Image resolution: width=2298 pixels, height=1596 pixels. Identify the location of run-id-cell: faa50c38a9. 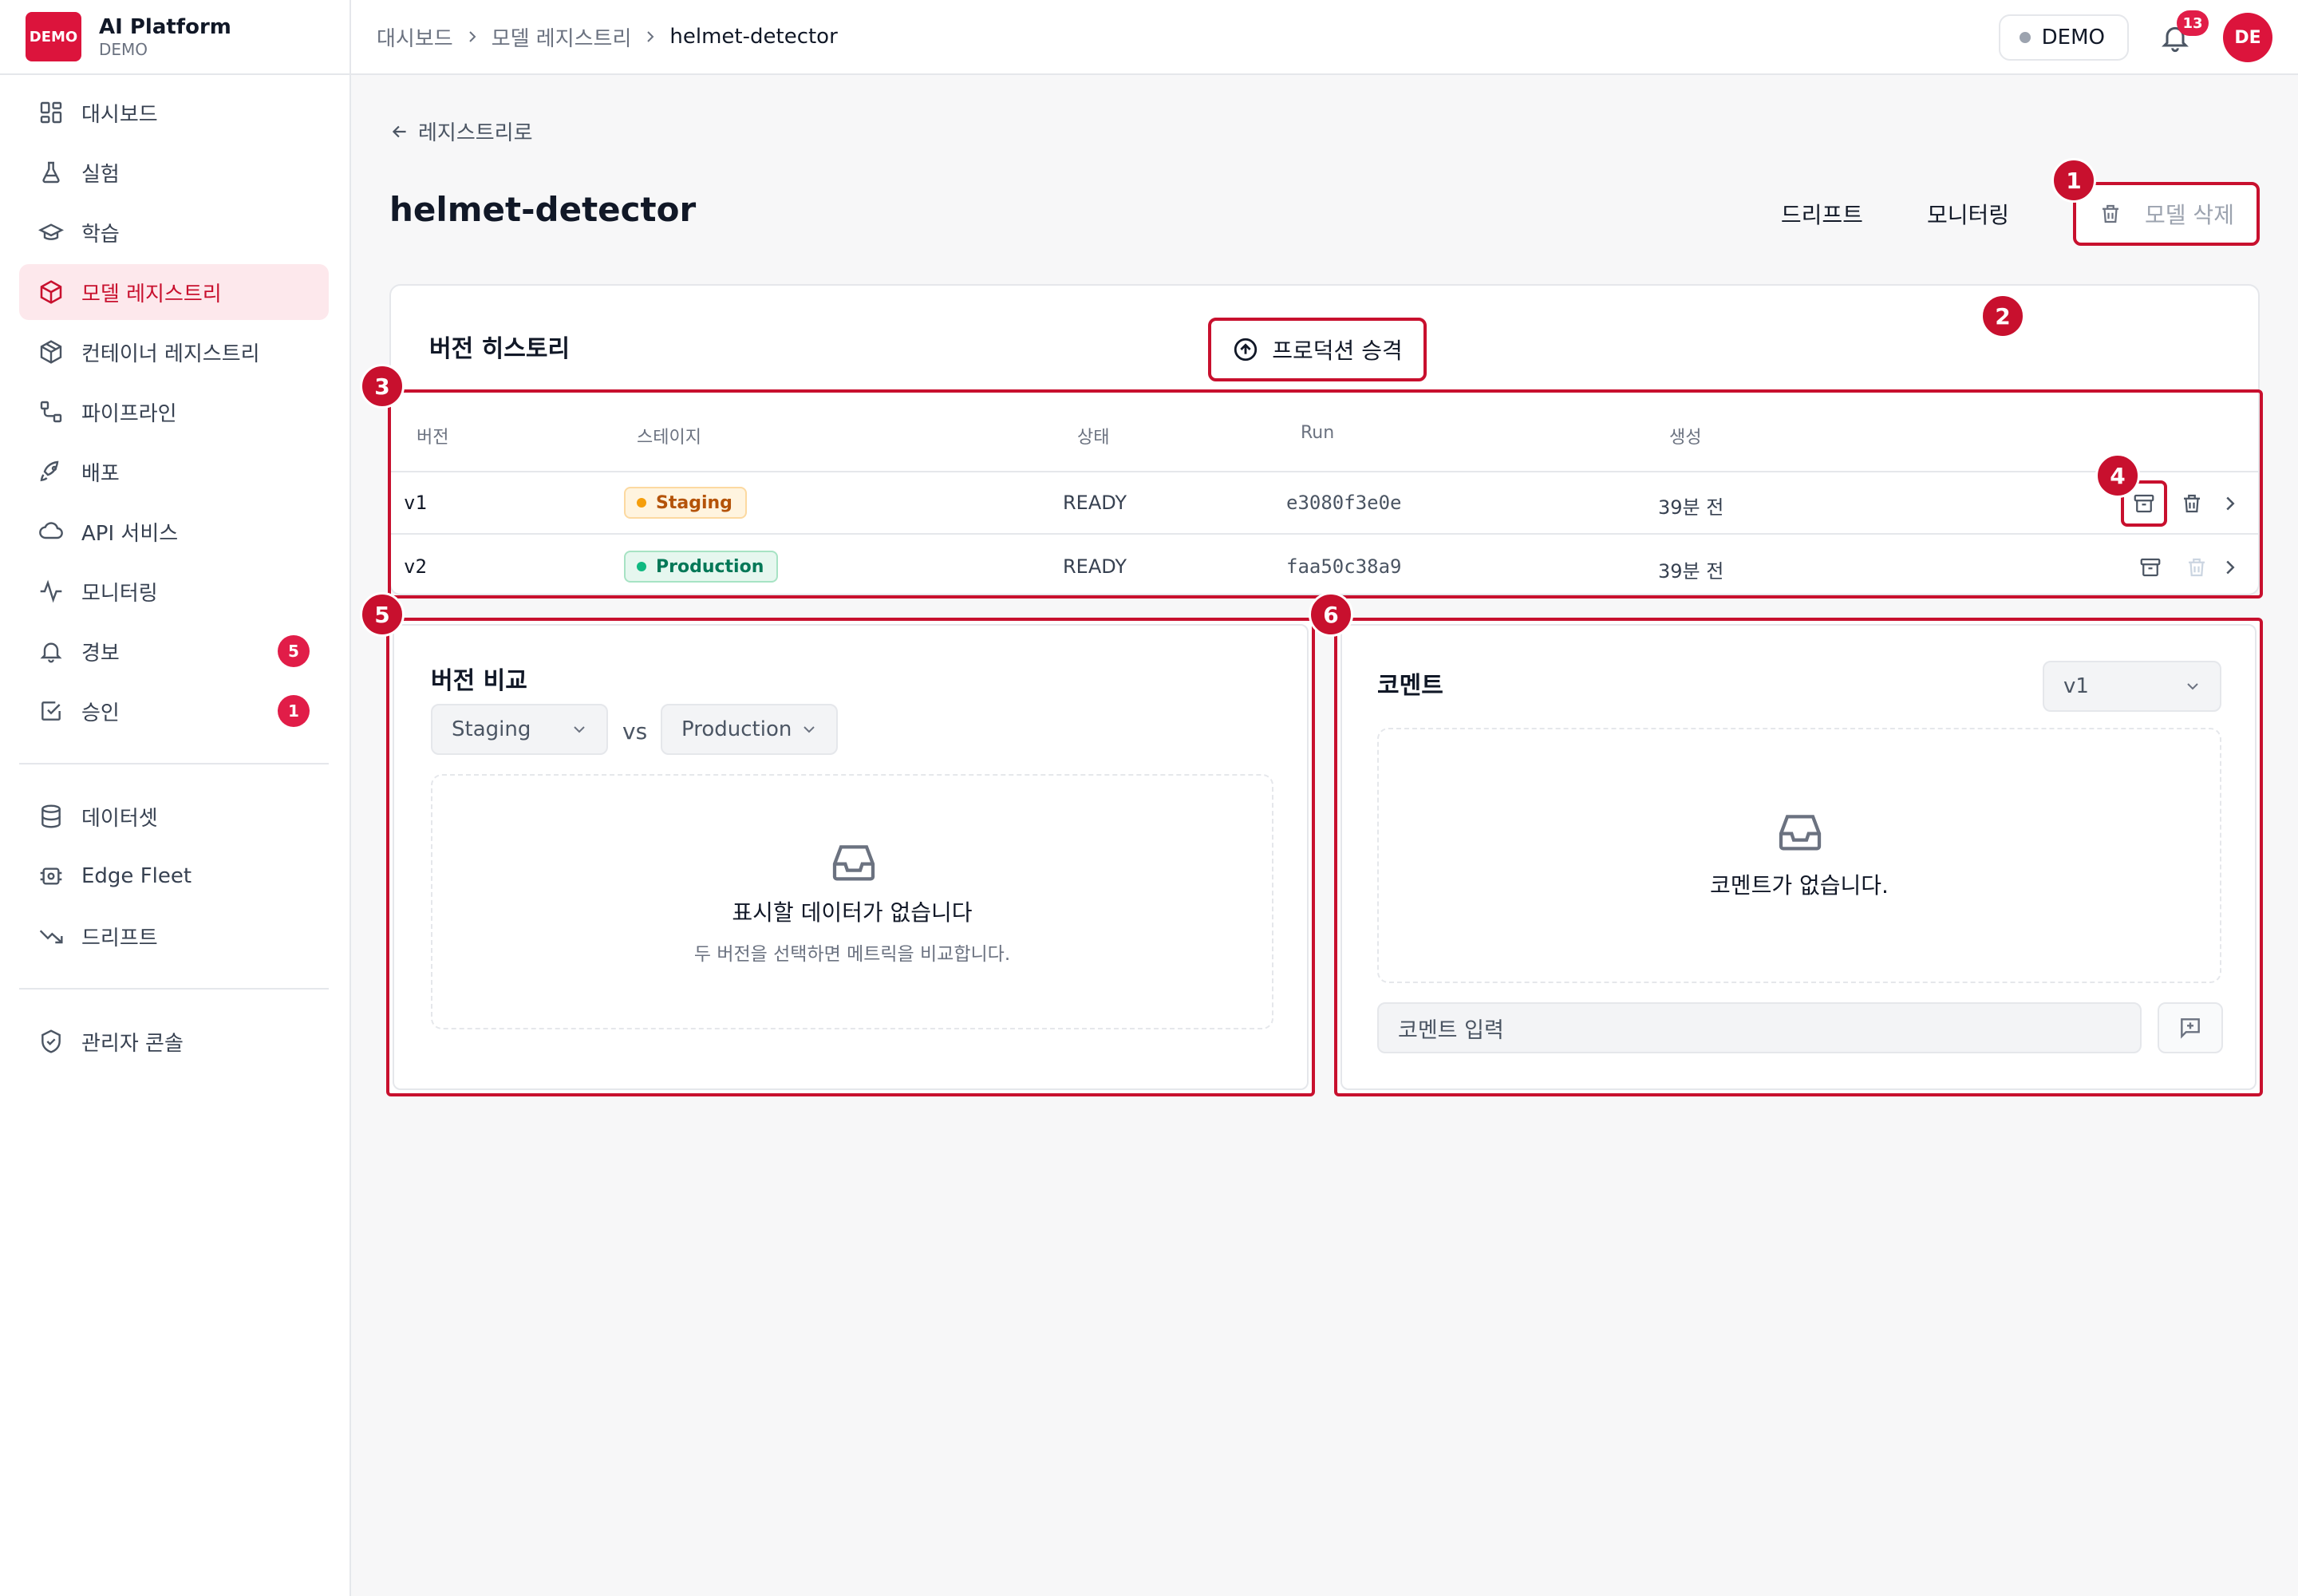
(1344, 566).